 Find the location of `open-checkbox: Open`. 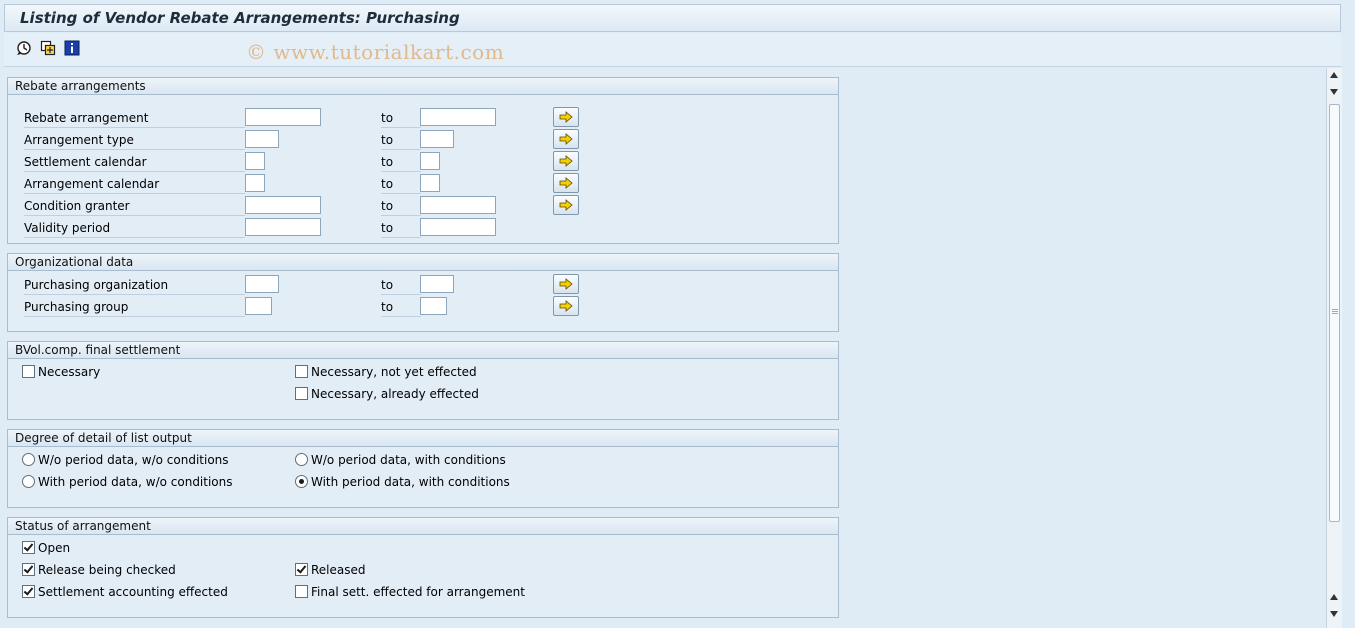

open-checkbox: Open is located at coordinates (46, 548).